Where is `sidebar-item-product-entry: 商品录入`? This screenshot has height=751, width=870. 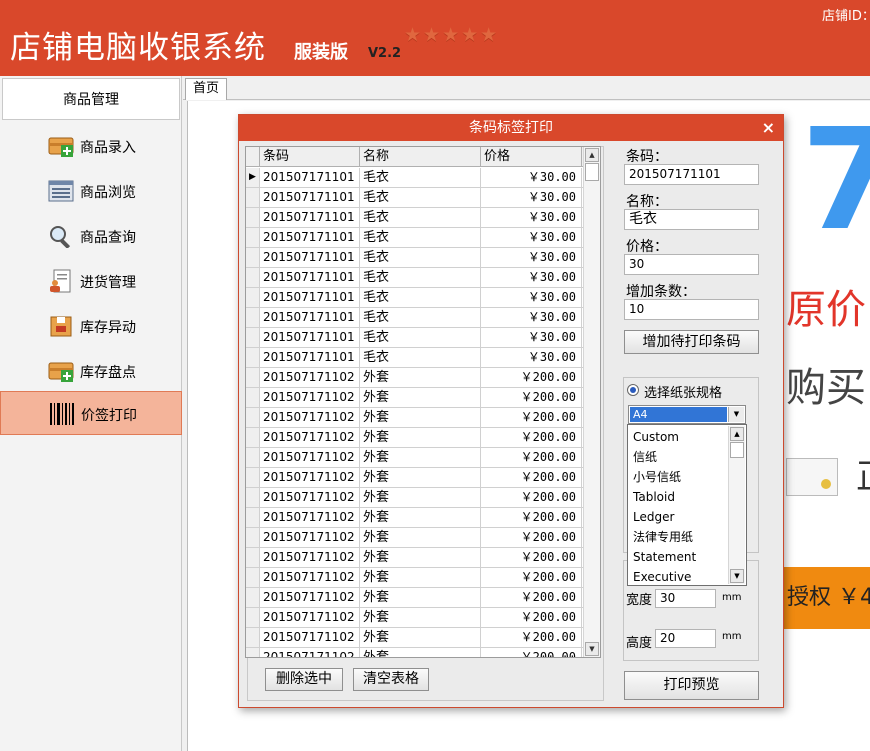
sidebar-item-product-entry: 商品录入 is located at coordinates (91, 146).